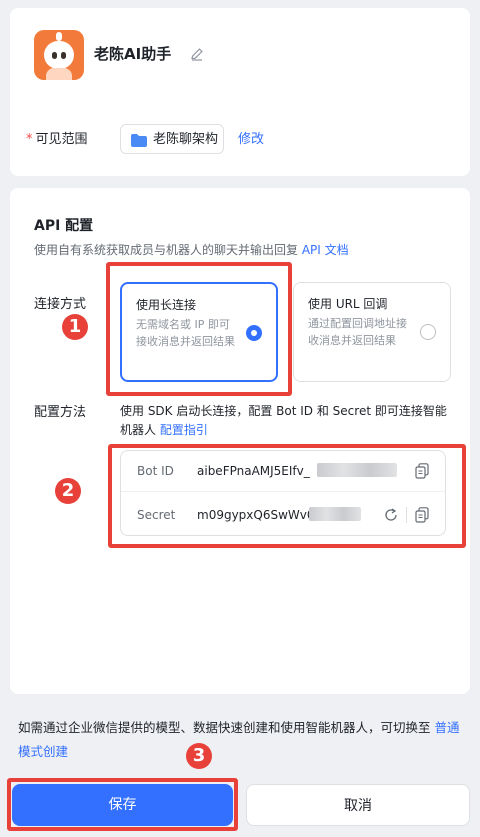 This screenshot has width=480, height=837. I want to click on annotation-number-2: 2, so click(68, 491).